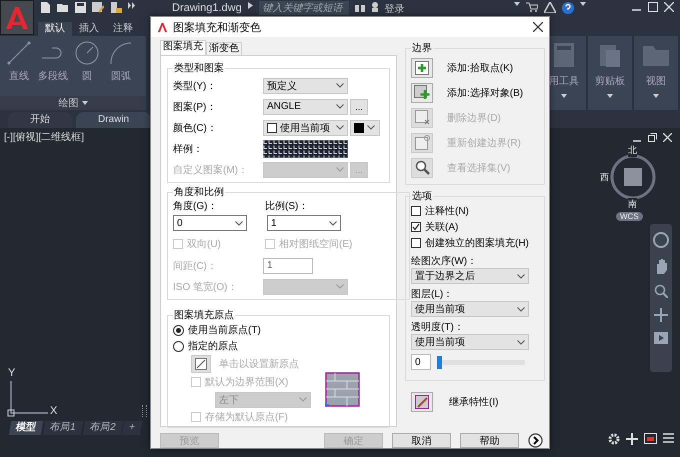  Describe the element at coordinates (304, 223) in the screenshot. I see `dropdown: 1` at that location.